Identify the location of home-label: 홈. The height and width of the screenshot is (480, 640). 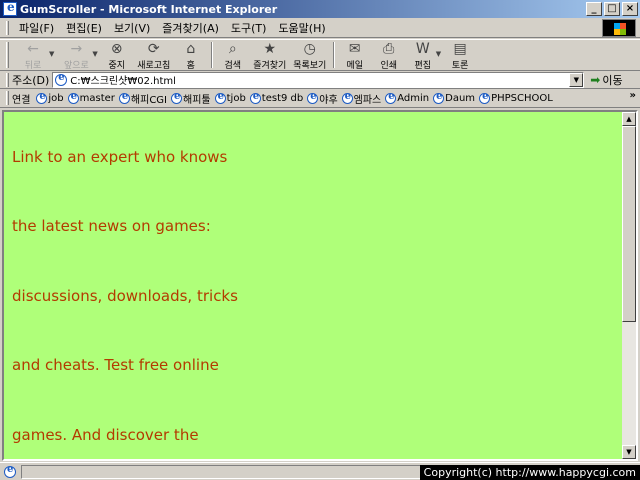
(190, 66).